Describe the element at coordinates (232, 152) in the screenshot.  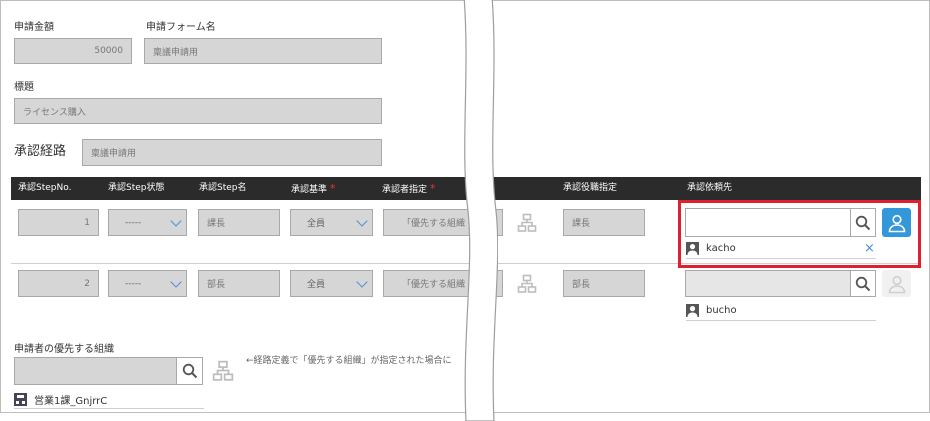
I see `route-field: 稟議申請用` at that location.